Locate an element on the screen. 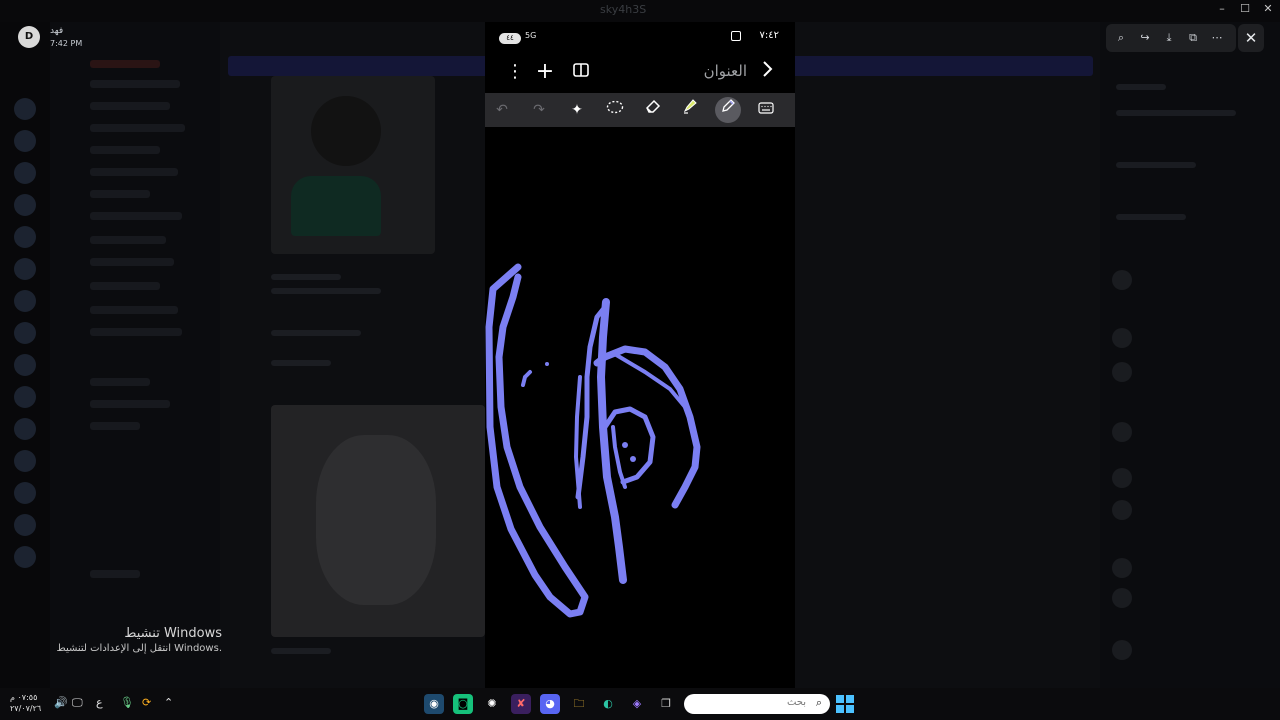 The width and height of the screenshot is (1280, 720). edge-icon: ◐ is located at coordinates (608, 704).